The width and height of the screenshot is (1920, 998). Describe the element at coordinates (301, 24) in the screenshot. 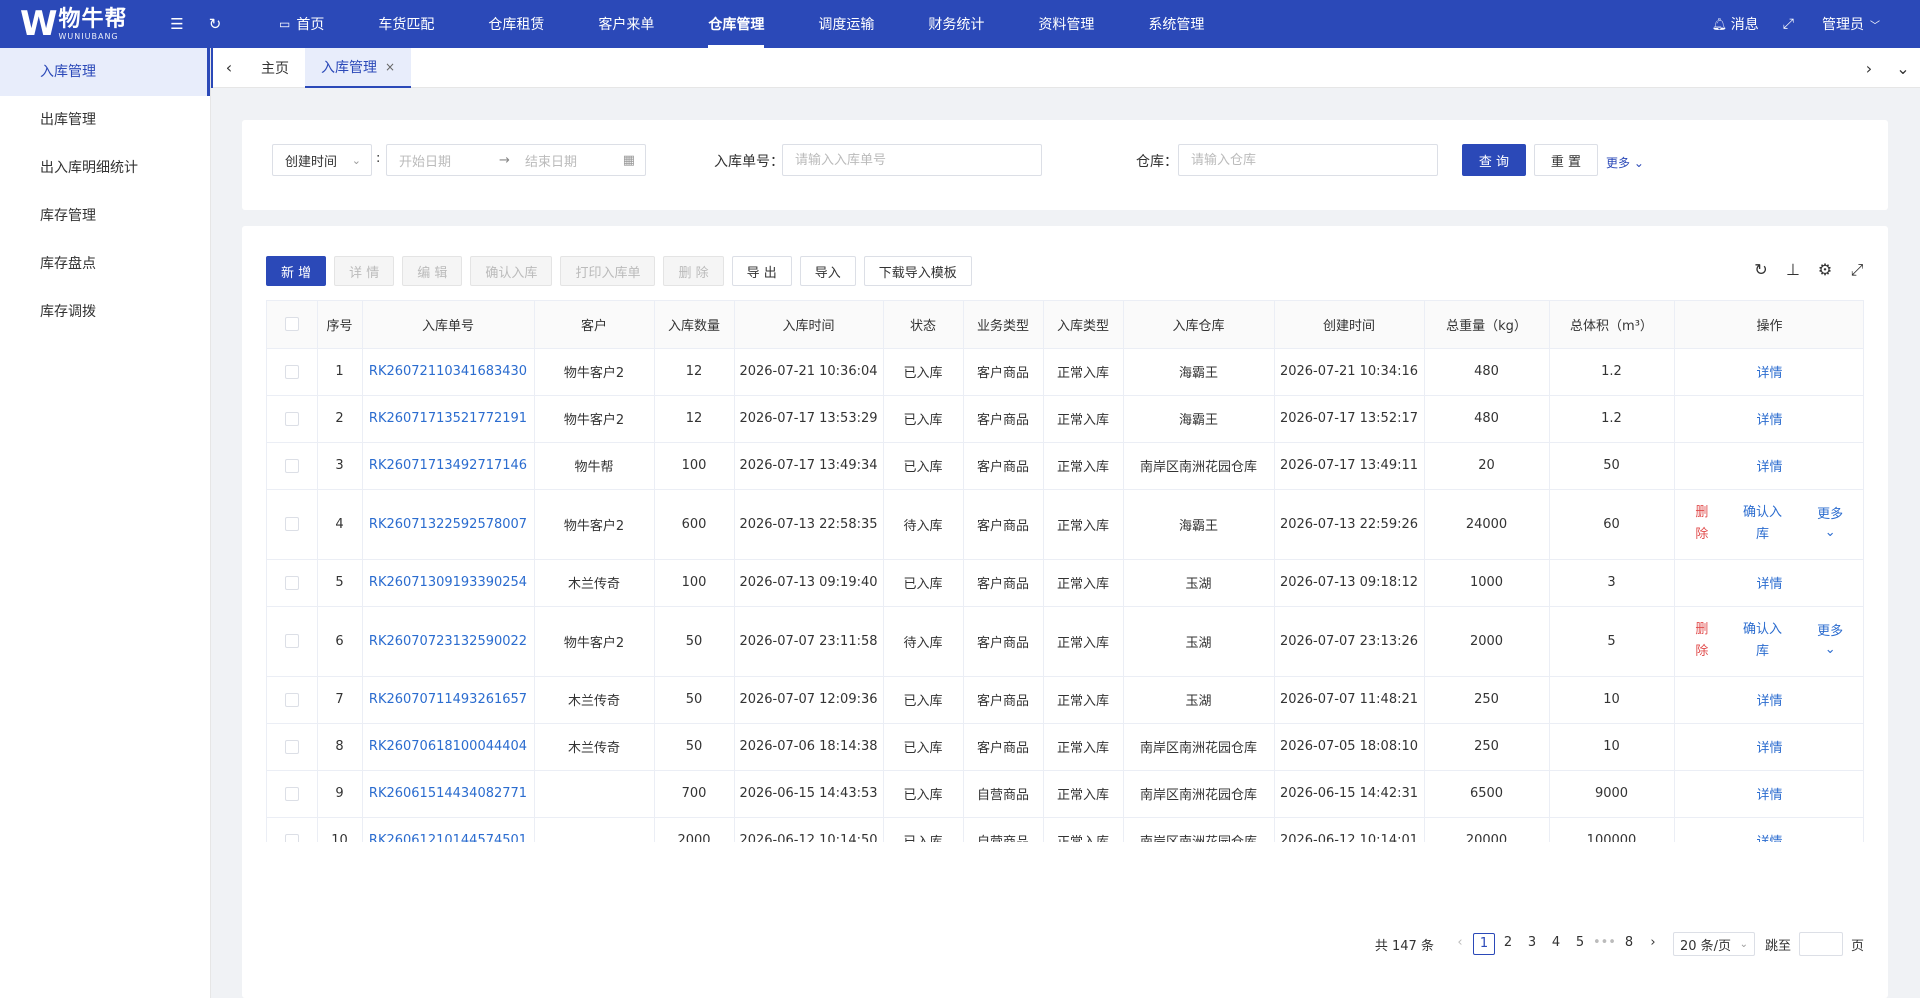

I see `nav-item-0: ▭ 首页` at that location.